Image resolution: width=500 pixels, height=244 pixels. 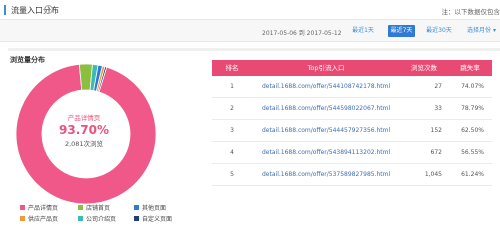 What do you see at coordinates (472, 130) in the screenshot?
I see `row-bounce: 62.50%` at bounding box center [472, 130].